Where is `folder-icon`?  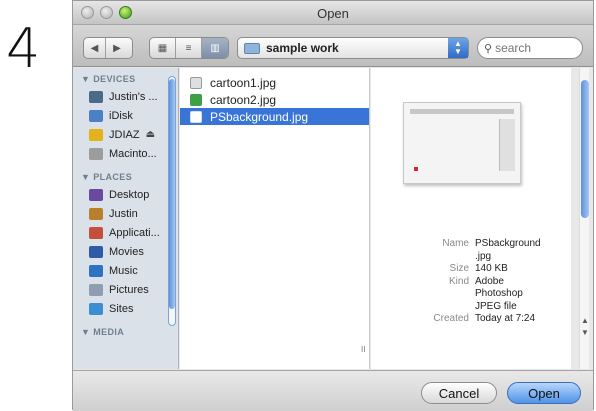 folder-icon is located at coordinates (252, 48).